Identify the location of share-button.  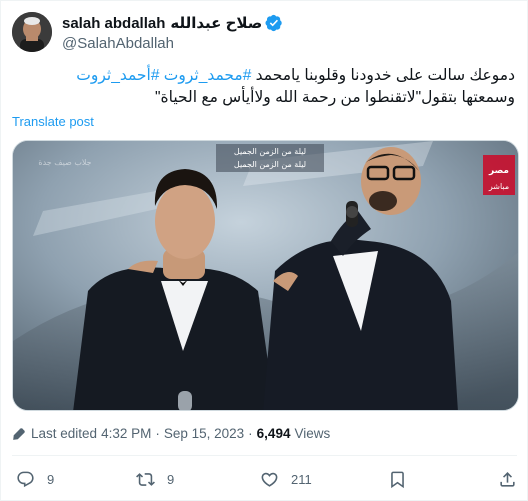
(507, 479).